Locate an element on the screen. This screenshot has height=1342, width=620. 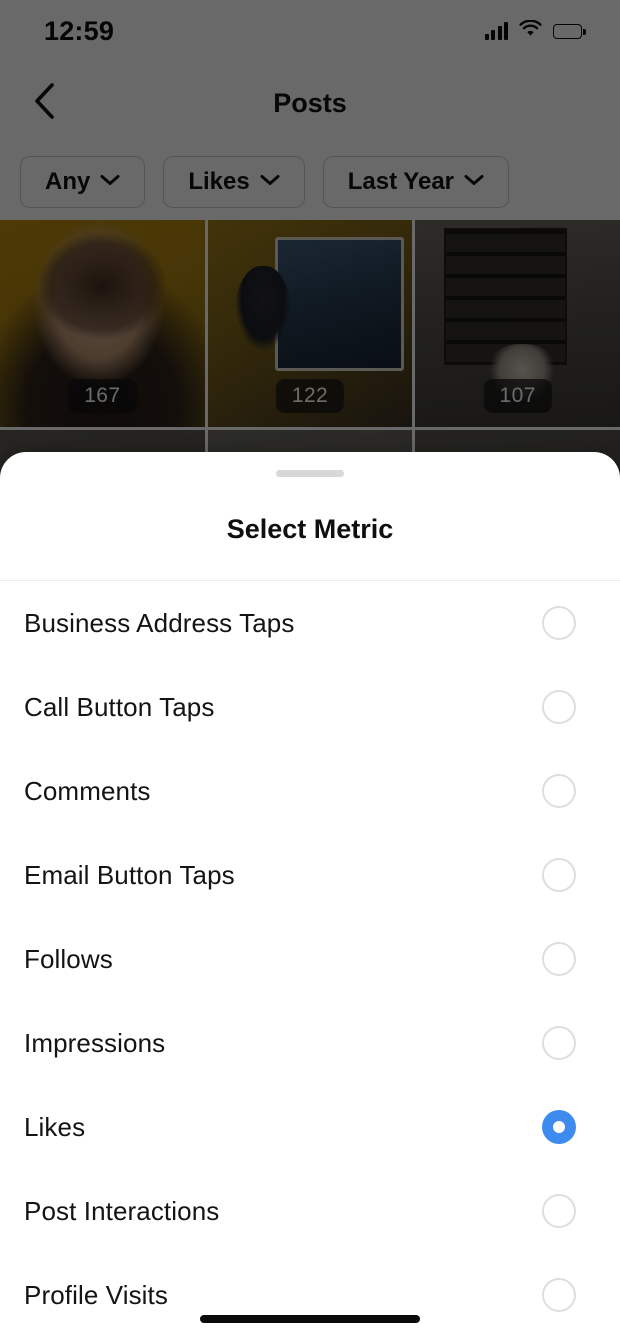
metric-label: Follows is located at coordinates (68, 958).